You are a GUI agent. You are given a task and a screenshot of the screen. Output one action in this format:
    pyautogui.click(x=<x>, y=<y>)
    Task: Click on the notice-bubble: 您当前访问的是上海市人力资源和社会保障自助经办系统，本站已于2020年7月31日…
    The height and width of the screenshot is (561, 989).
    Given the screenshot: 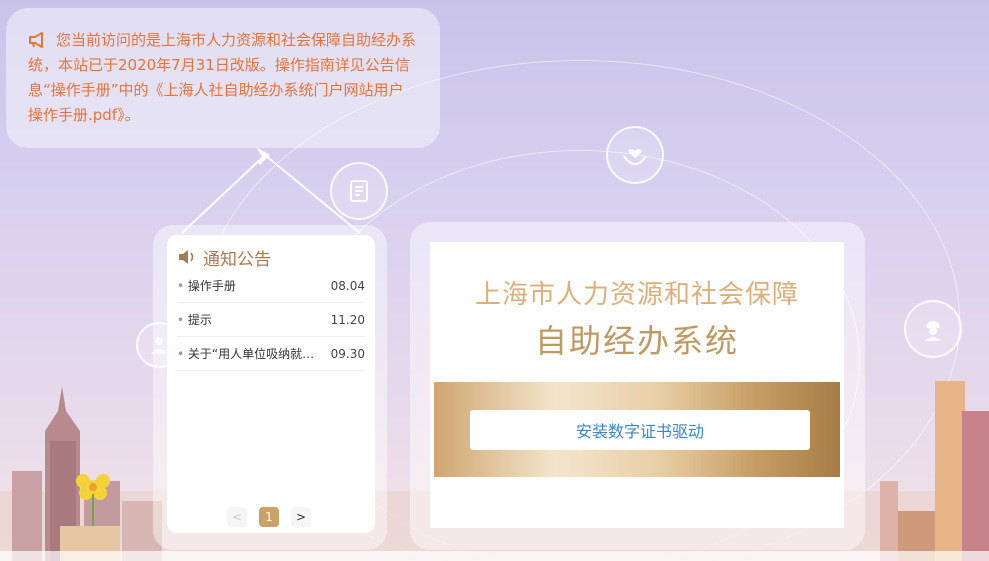 What is the action you would take?
    pyautogui.click(x=223, y=78)
    